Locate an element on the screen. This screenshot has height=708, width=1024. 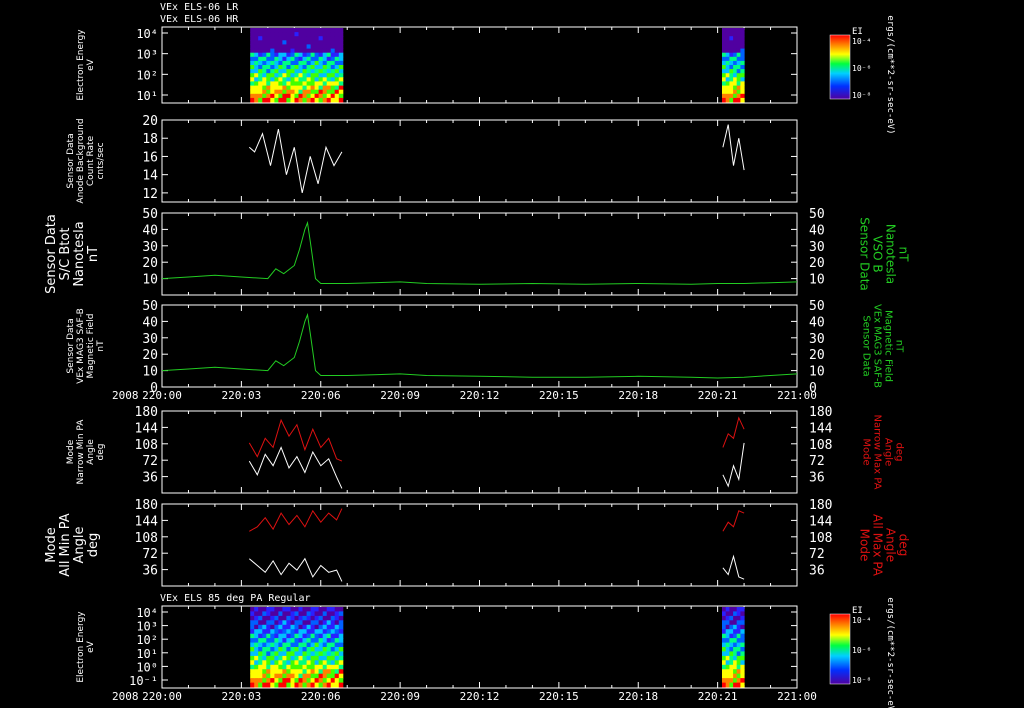
panel-1-ytick-label: 10² is located at coordinates (147, 75).